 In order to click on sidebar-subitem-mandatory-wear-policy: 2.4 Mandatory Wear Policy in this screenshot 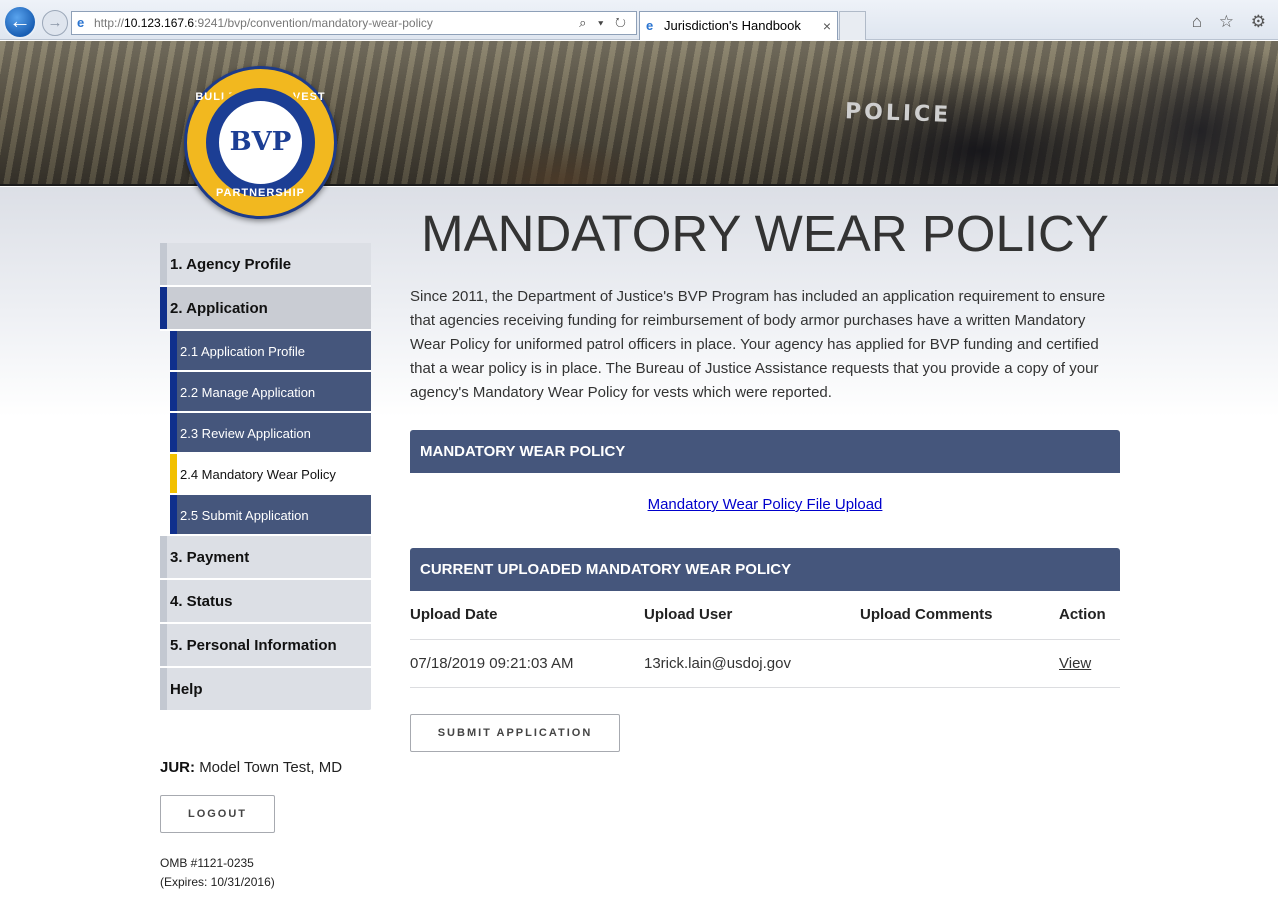, I will do `click(270, 474)`.